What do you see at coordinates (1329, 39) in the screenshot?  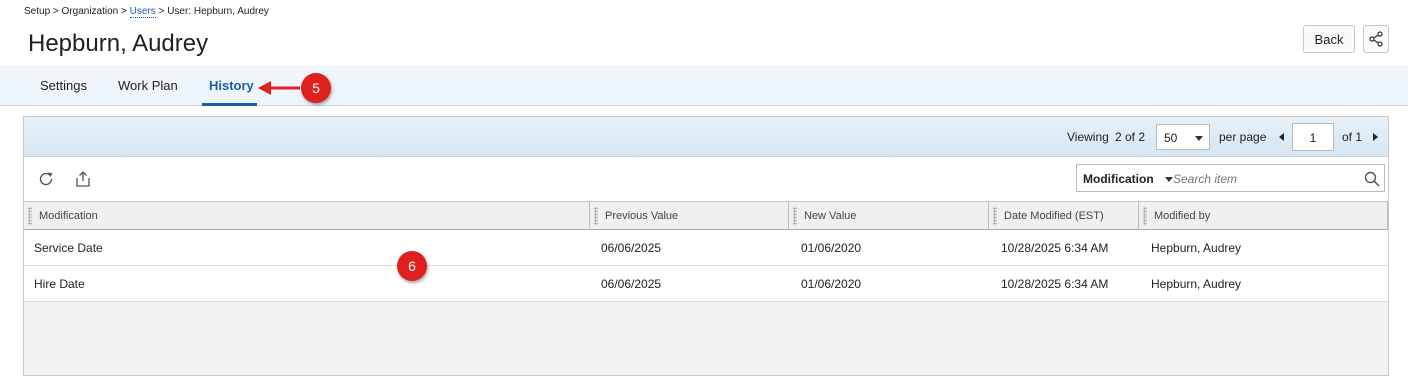 I see `back-button: Back` at bounding box center [1329, 39].